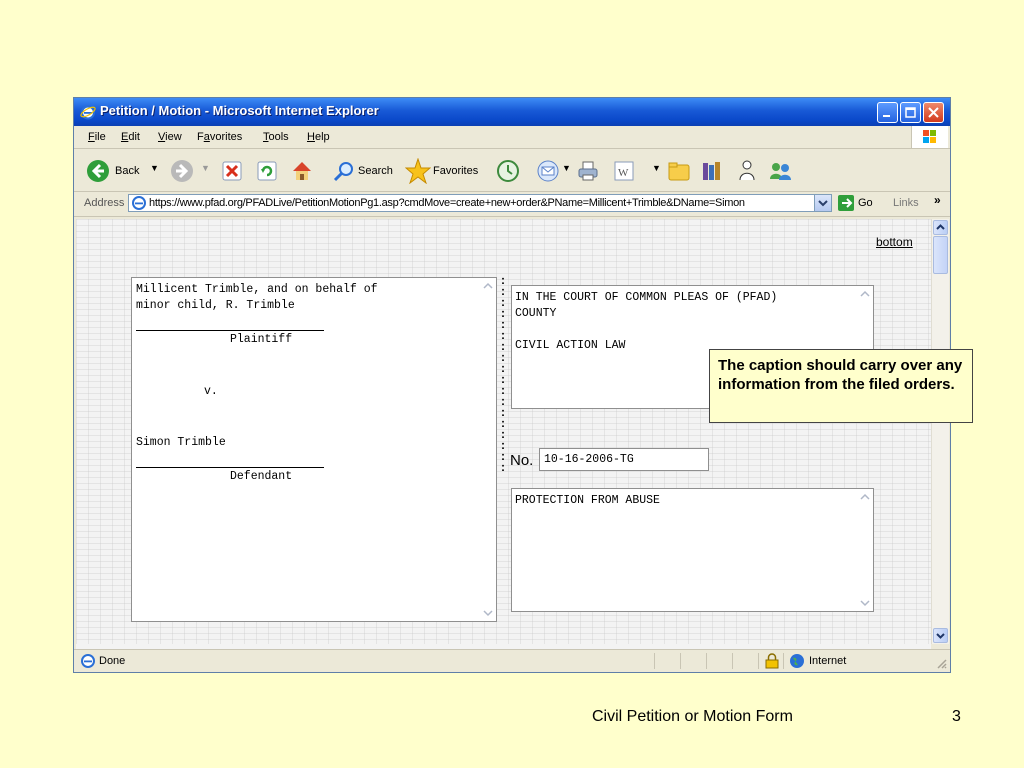 Image resolution: width=1024 pixels, height=768 pixels. Describe the element at coordinates (887, 112) in the screenshot. I see `minimize-button` at that location.